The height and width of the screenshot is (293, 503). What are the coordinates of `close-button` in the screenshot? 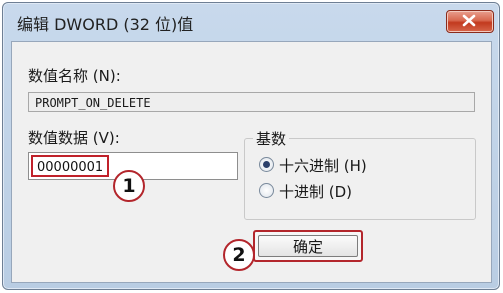 It's located at (470, 21).